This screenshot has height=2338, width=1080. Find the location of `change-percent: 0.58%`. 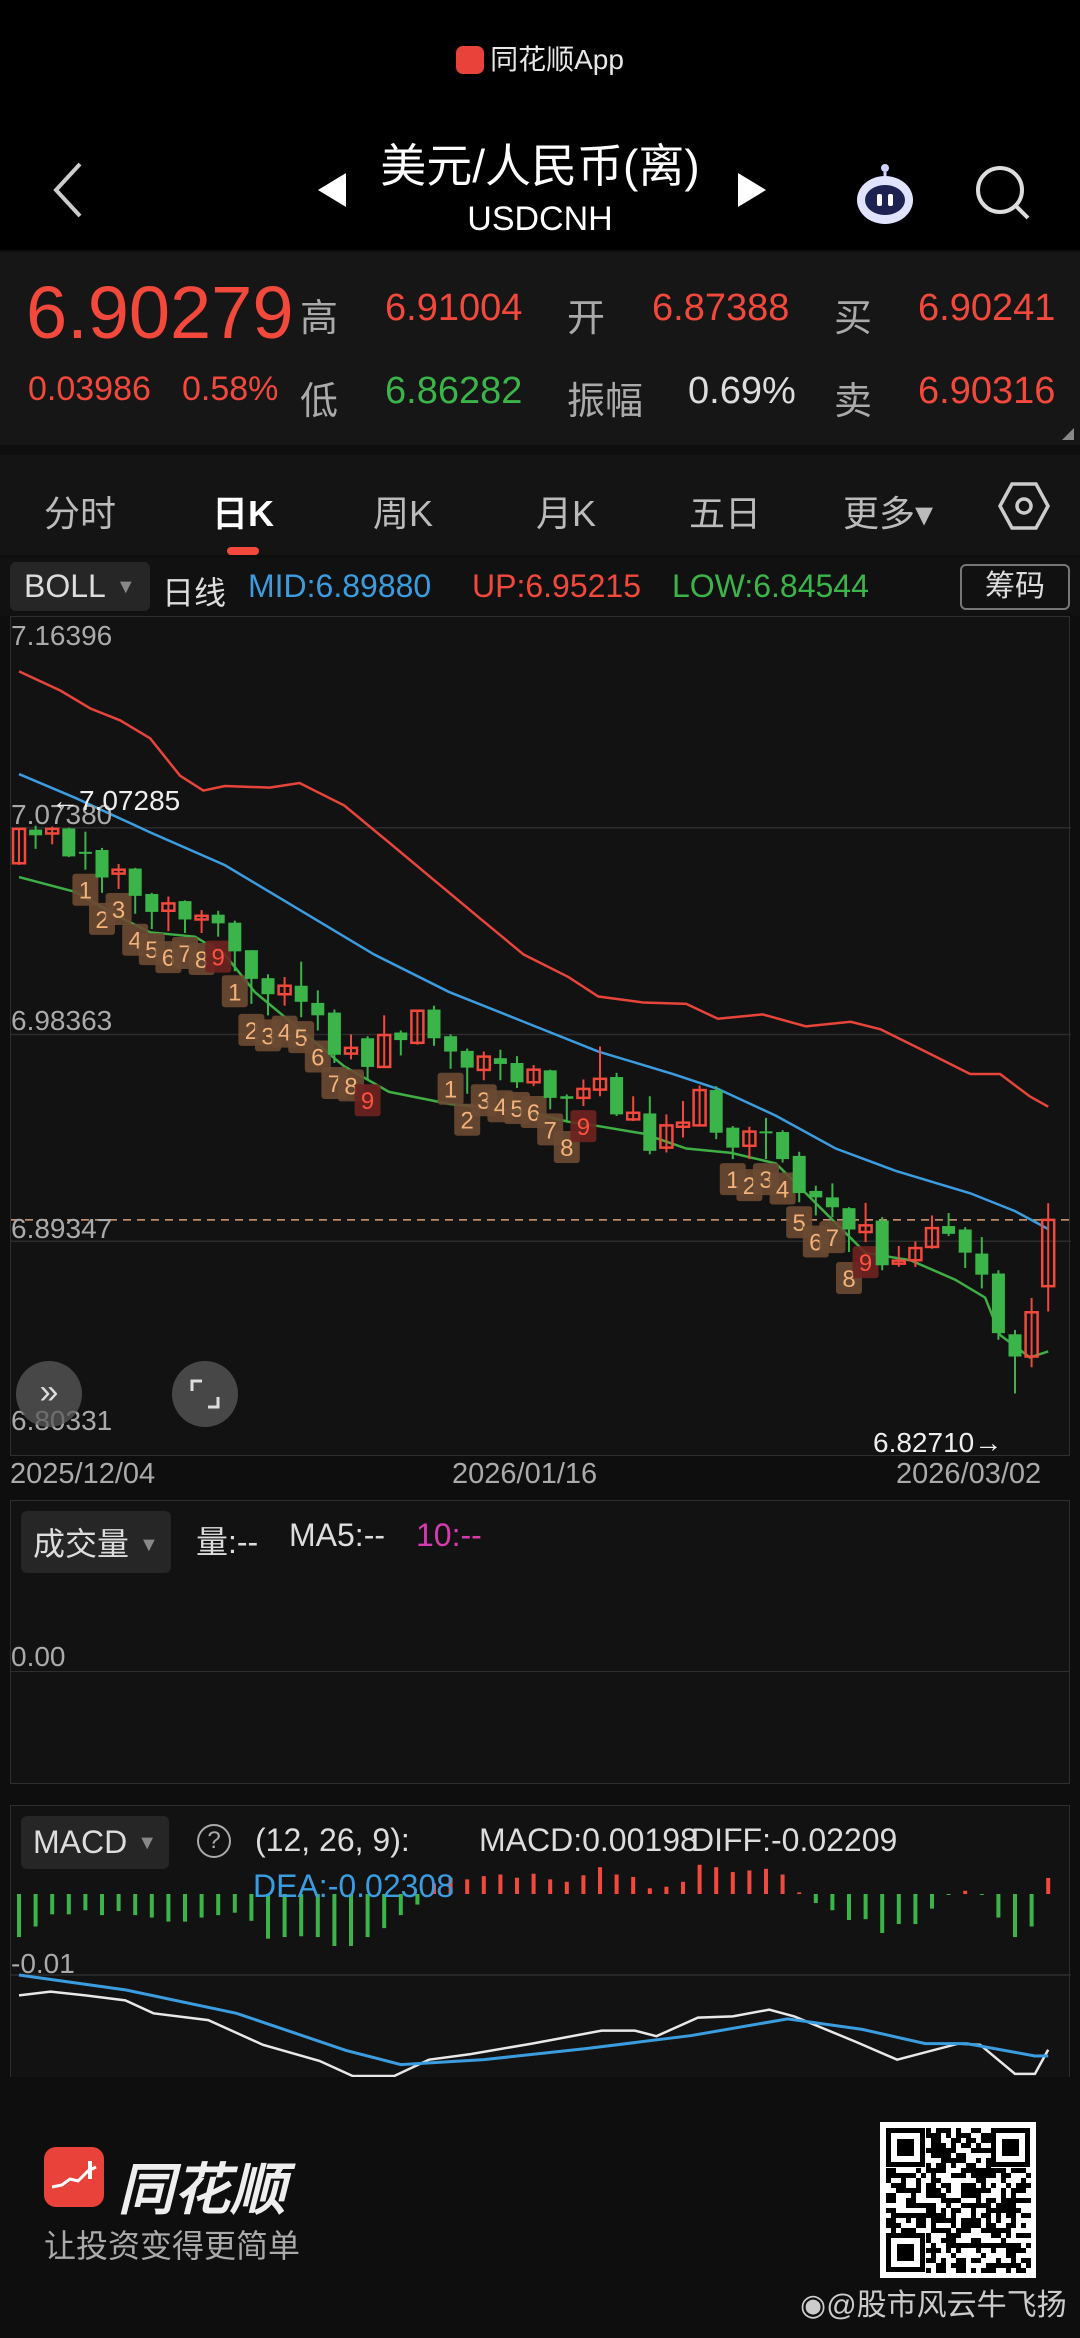

change-percent: 0.58% is located at coordinates (230, 389).